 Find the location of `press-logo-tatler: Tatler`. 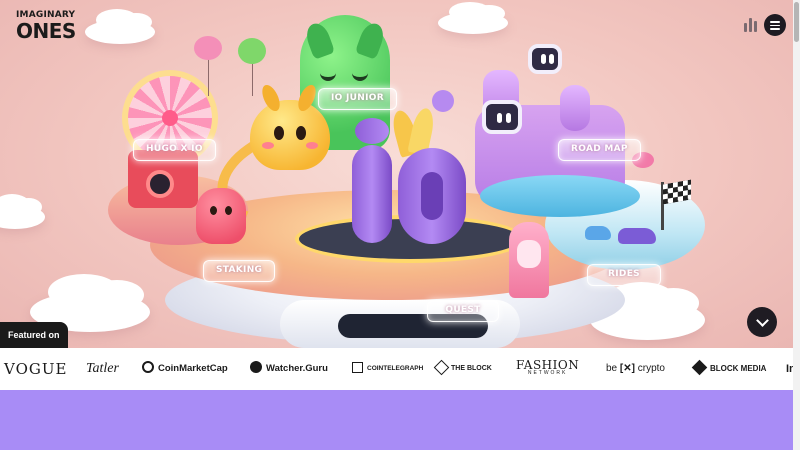

press-logo-tatler: Tatler is located at coordinates (102, 369).